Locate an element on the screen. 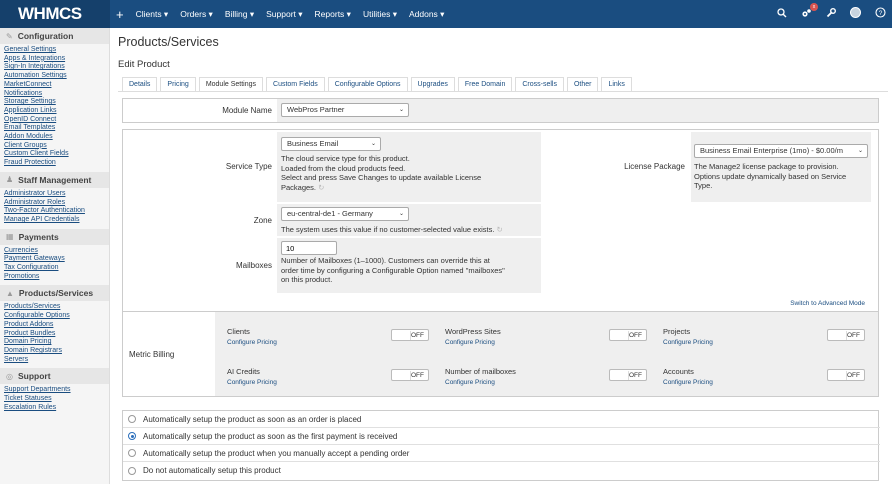 The height and width of the screenshot is (484, 892). sidebar-link: Apps & Integrations is located at coordinates (54, 59).